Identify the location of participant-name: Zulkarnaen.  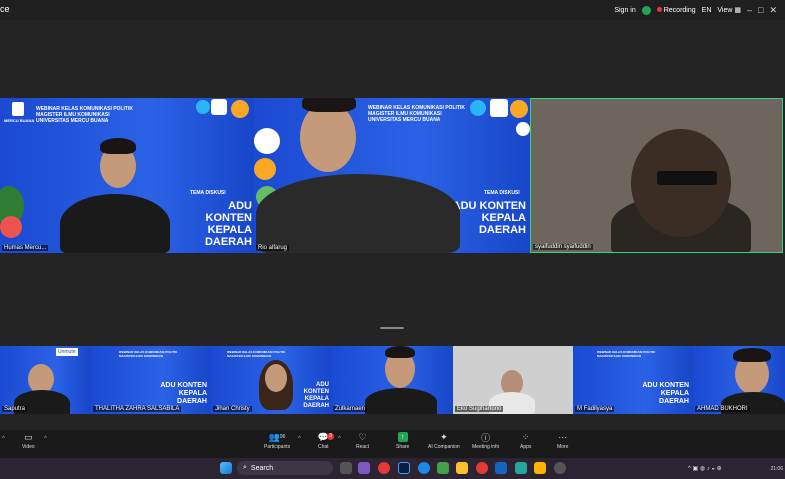
(350, 409).